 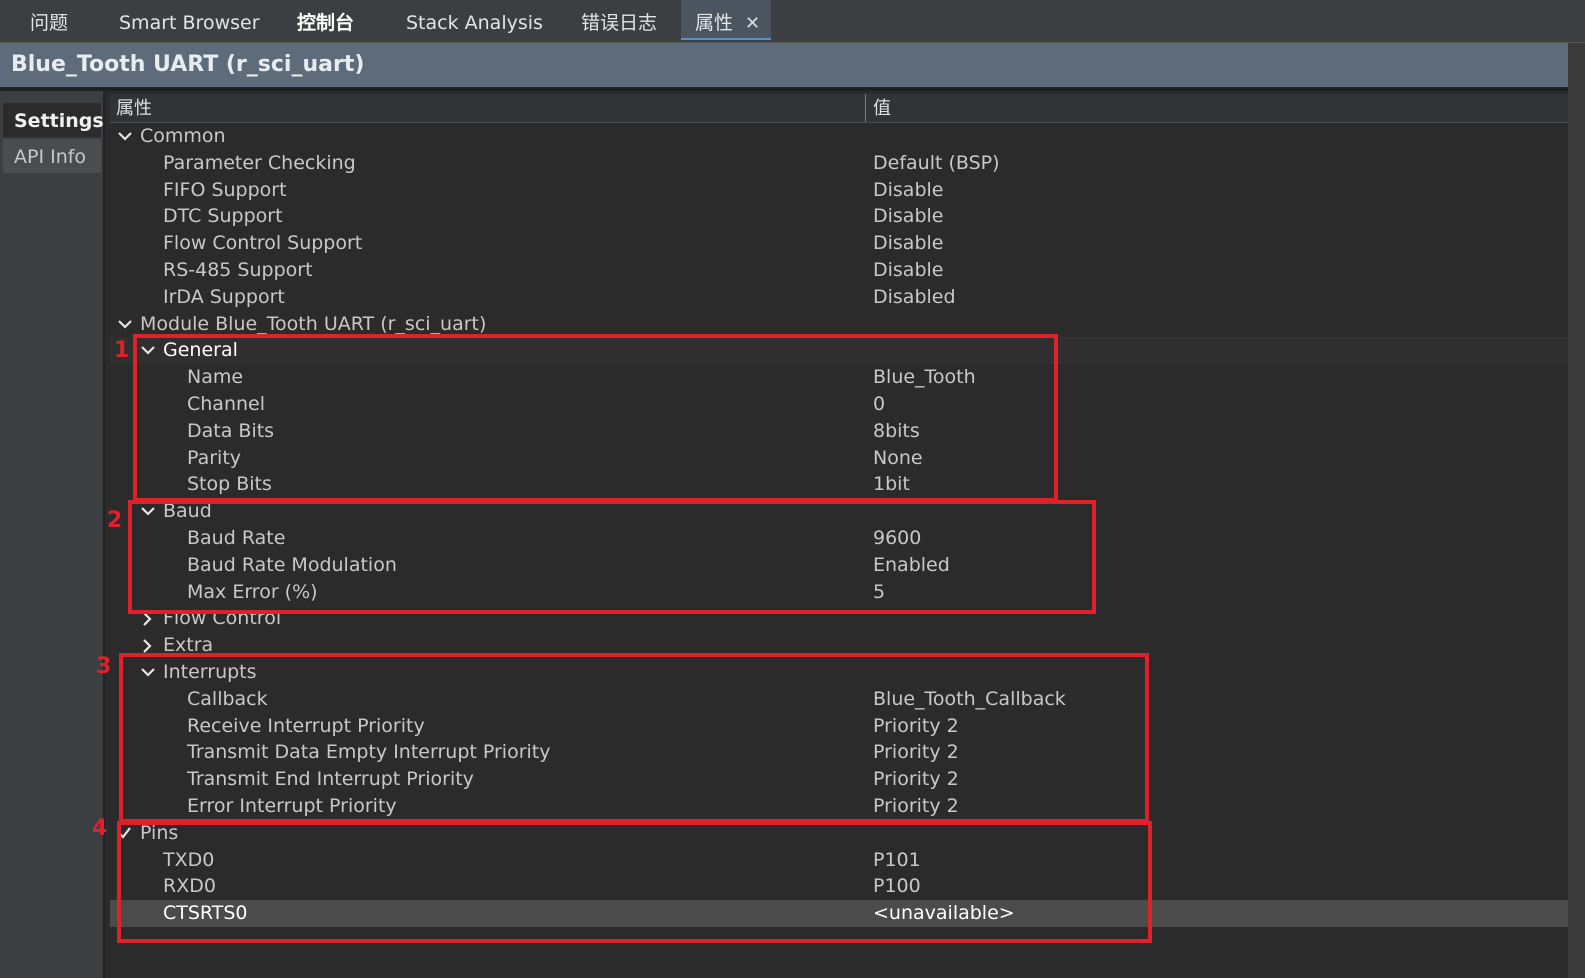 I want to click on tab-label: 控制台, so click(x=326, y=23).